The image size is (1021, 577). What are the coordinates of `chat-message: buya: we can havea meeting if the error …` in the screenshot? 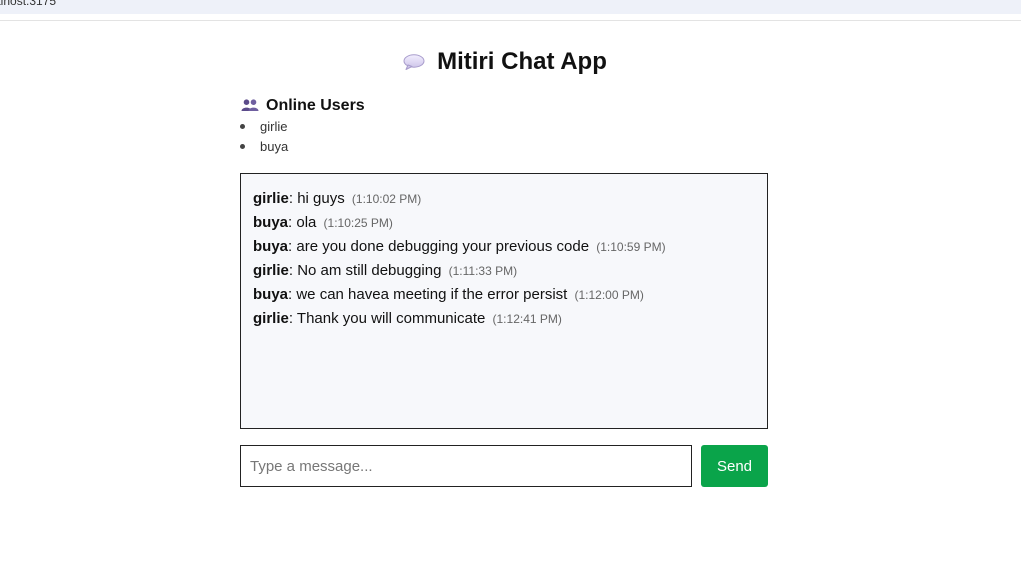 It's located at (448, 295).